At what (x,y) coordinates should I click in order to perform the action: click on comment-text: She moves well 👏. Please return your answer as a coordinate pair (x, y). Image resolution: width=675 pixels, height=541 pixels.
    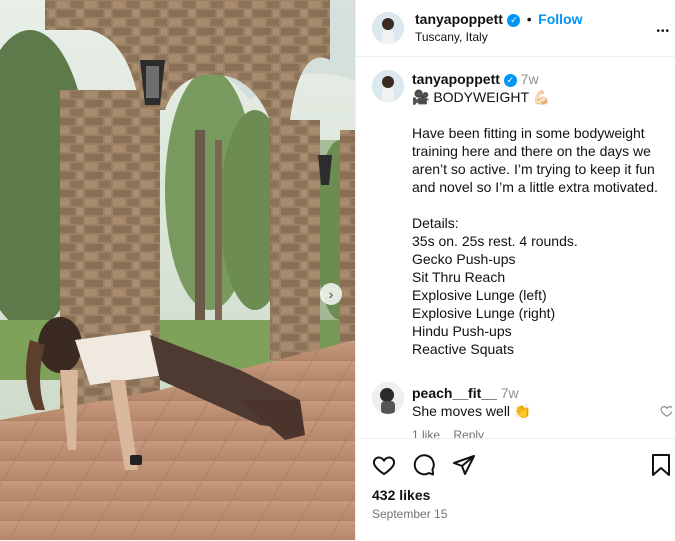
    Looking at the image, I should click on (472, 411).